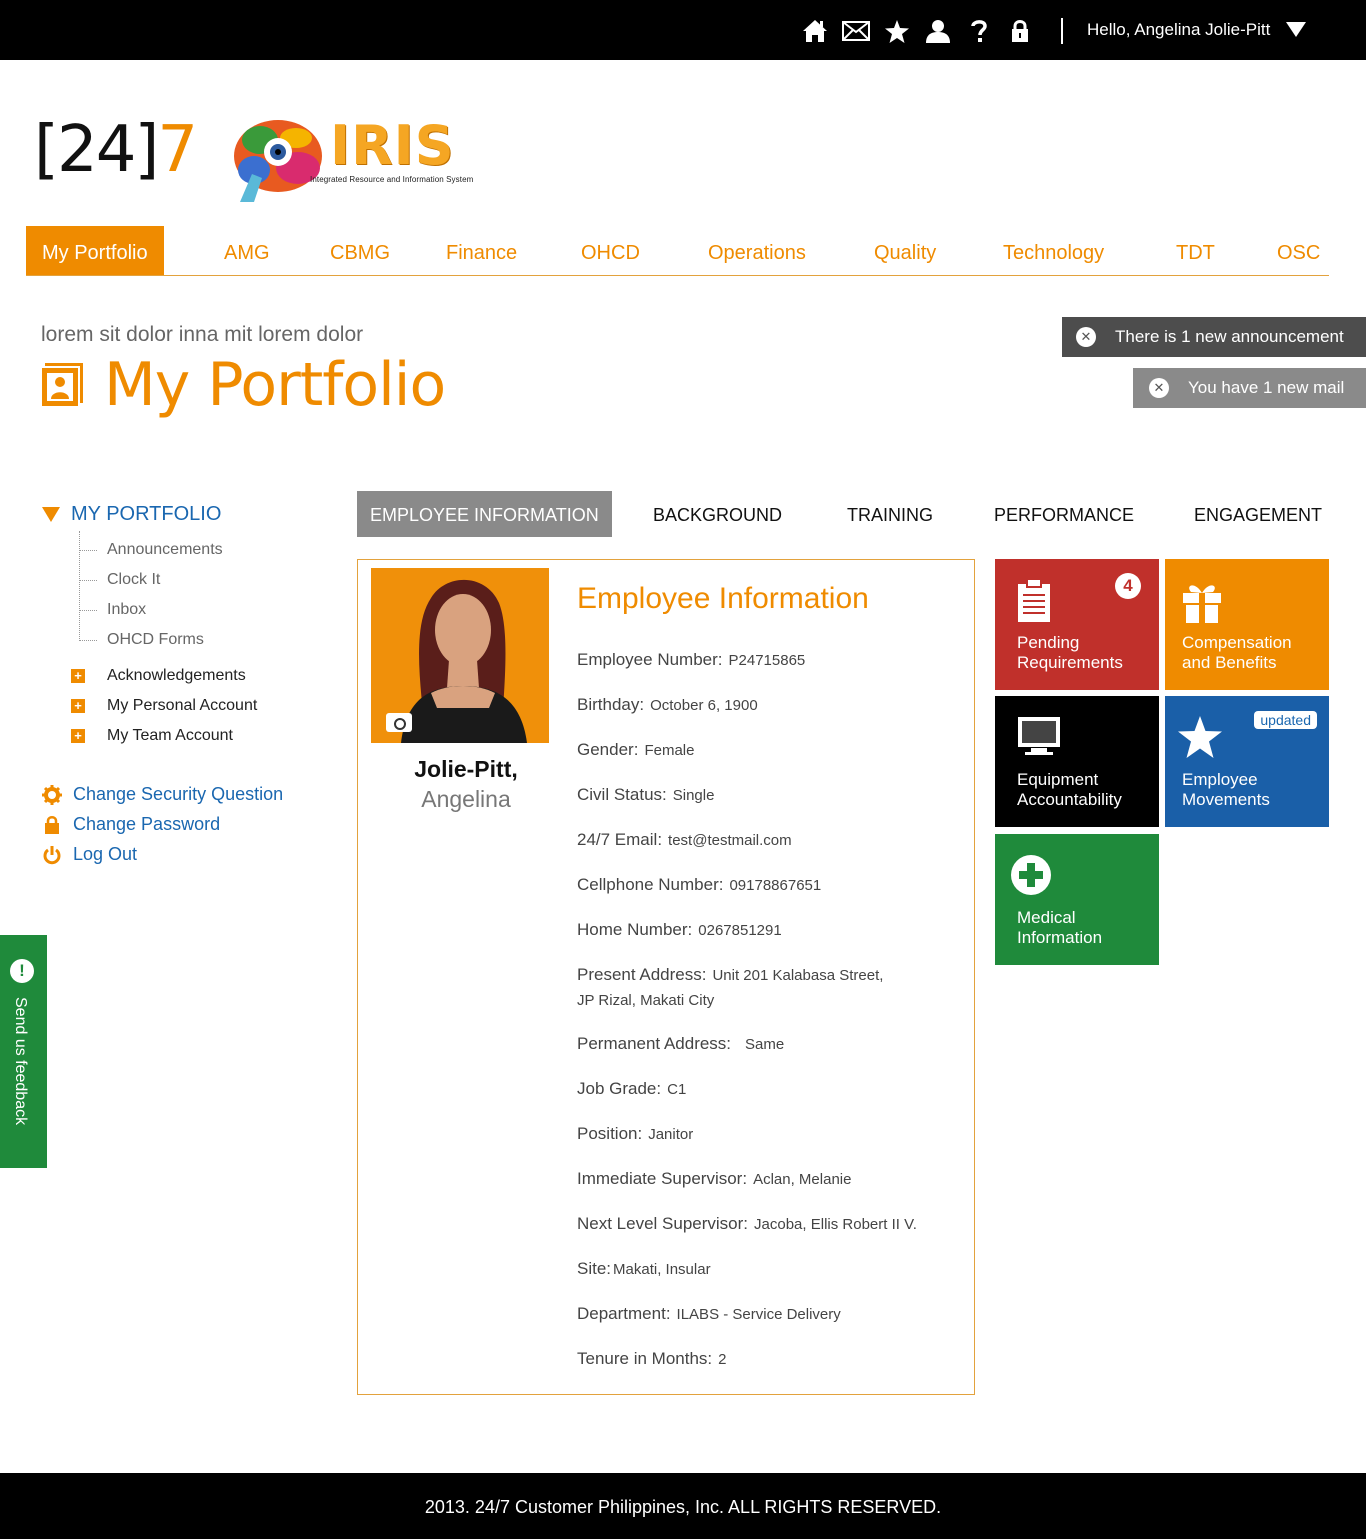 This screenshot has width=1366, height=1539. I want to click on link-label: Change Password, so click(147, 824).